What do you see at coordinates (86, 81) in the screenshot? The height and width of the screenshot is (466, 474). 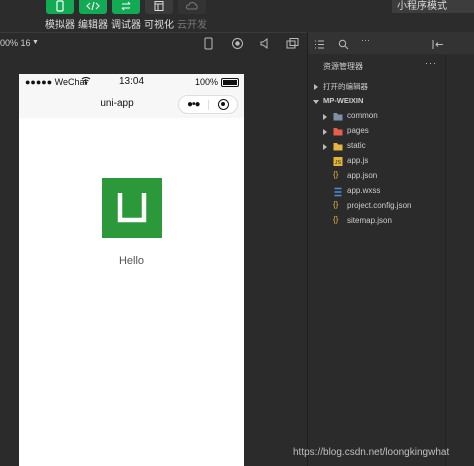 I see `wifi-icon` at bounding box center [86, 81].